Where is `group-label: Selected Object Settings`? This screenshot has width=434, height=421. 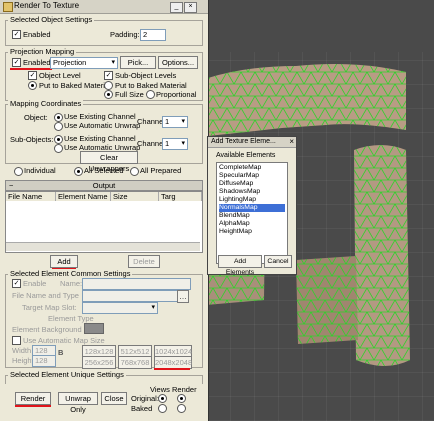
group-label: Selected Object Settings is located at coordinates (51, 19).